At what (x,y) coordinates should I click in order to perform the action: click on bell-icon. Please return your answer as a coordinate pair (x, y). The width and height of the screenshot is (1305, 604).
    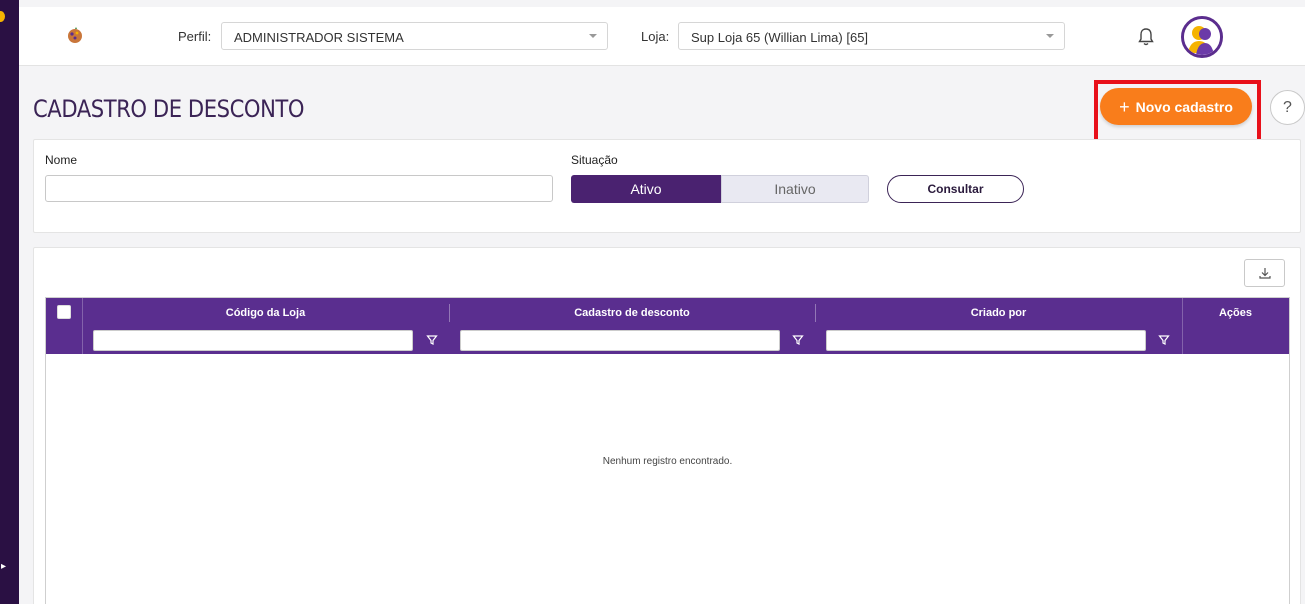
    Looking at the image, I should click on (1146, 37).